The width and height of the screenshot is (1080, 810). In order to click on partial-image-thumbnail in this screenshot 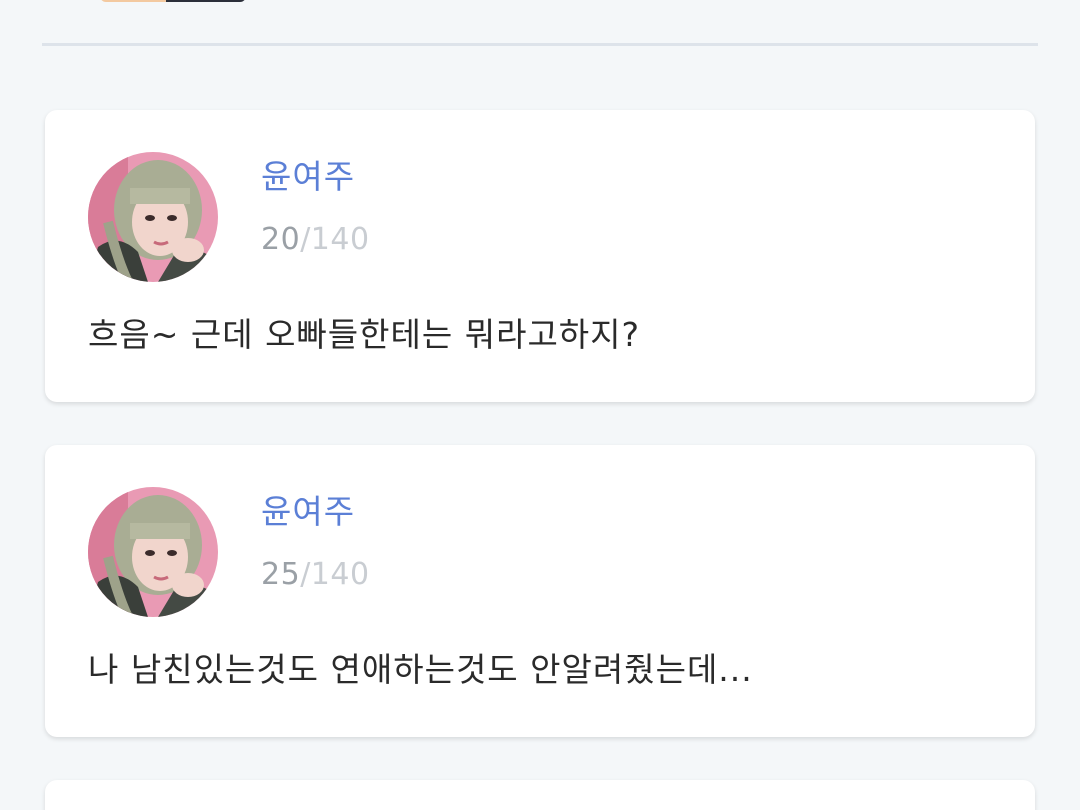, I will do `click(173, 1)`.